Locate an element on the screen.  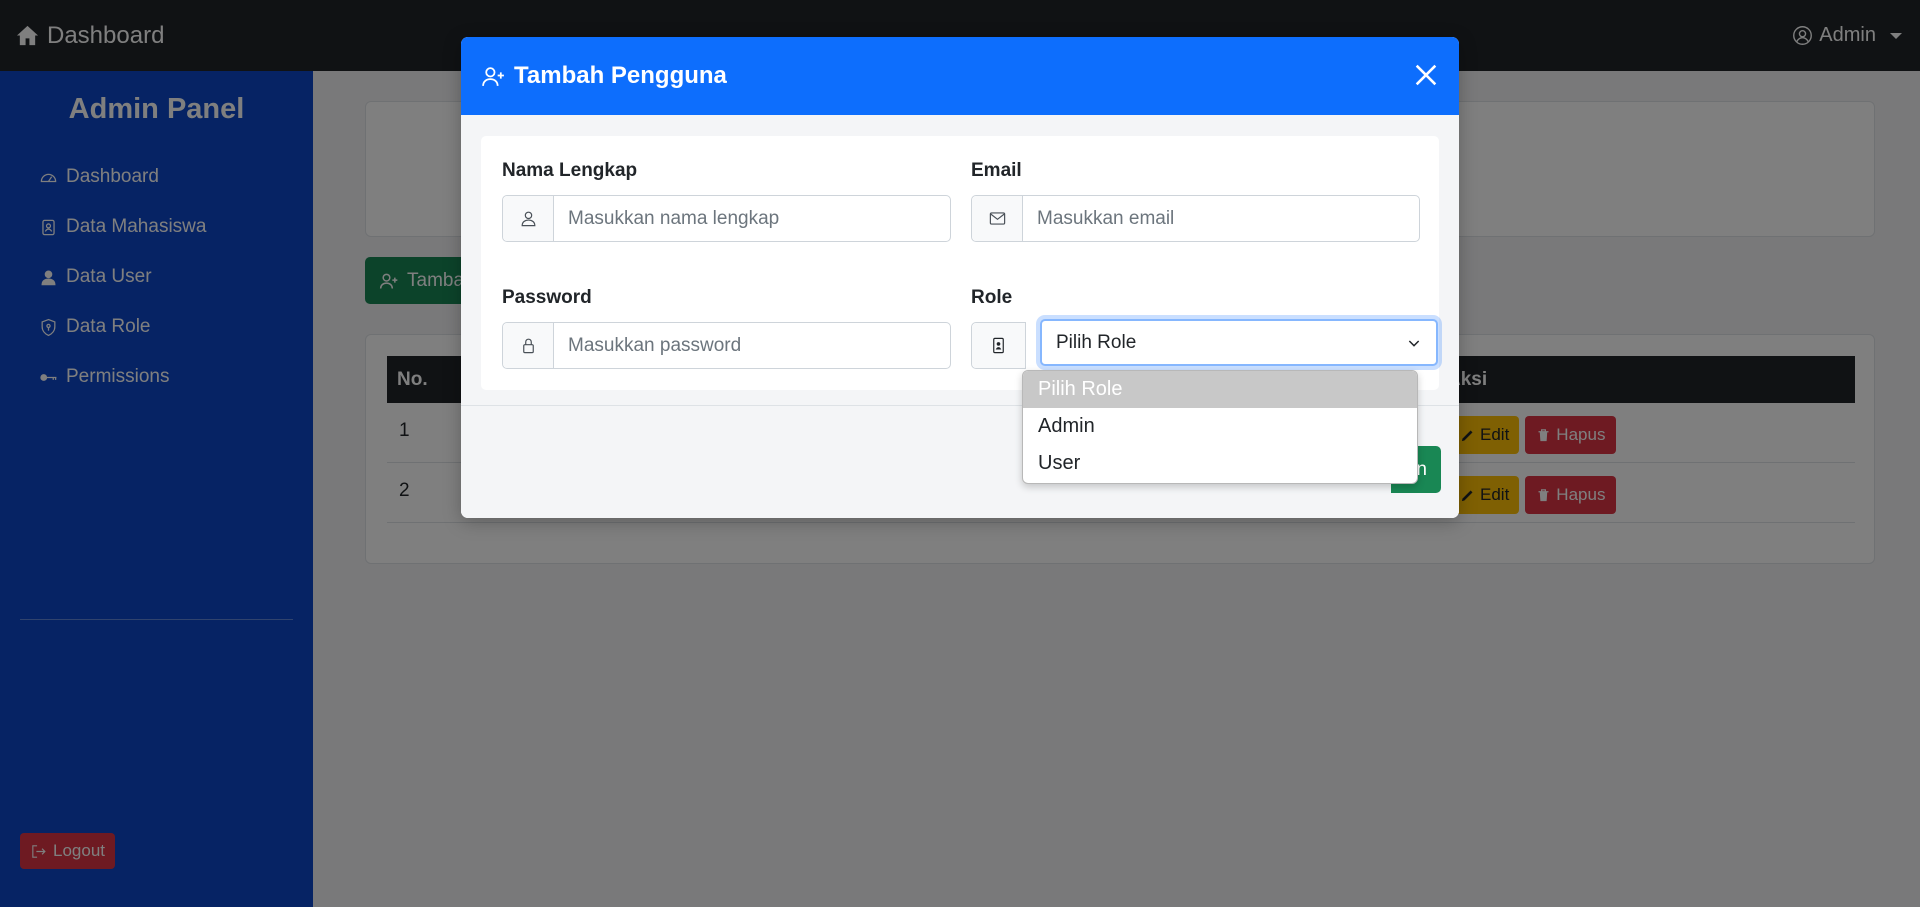
role-select-value: Pilih Role is located at coordinates (1096, 342).